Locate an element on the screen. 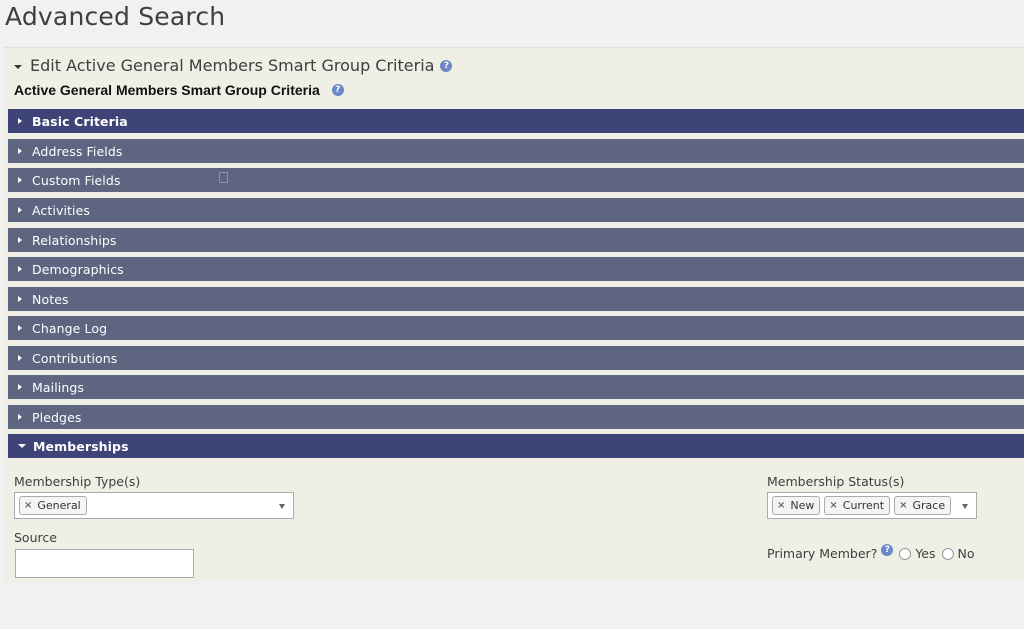 This screenshot has width=1024, height=629. source-label: Source is located at coordinates (35, 537).